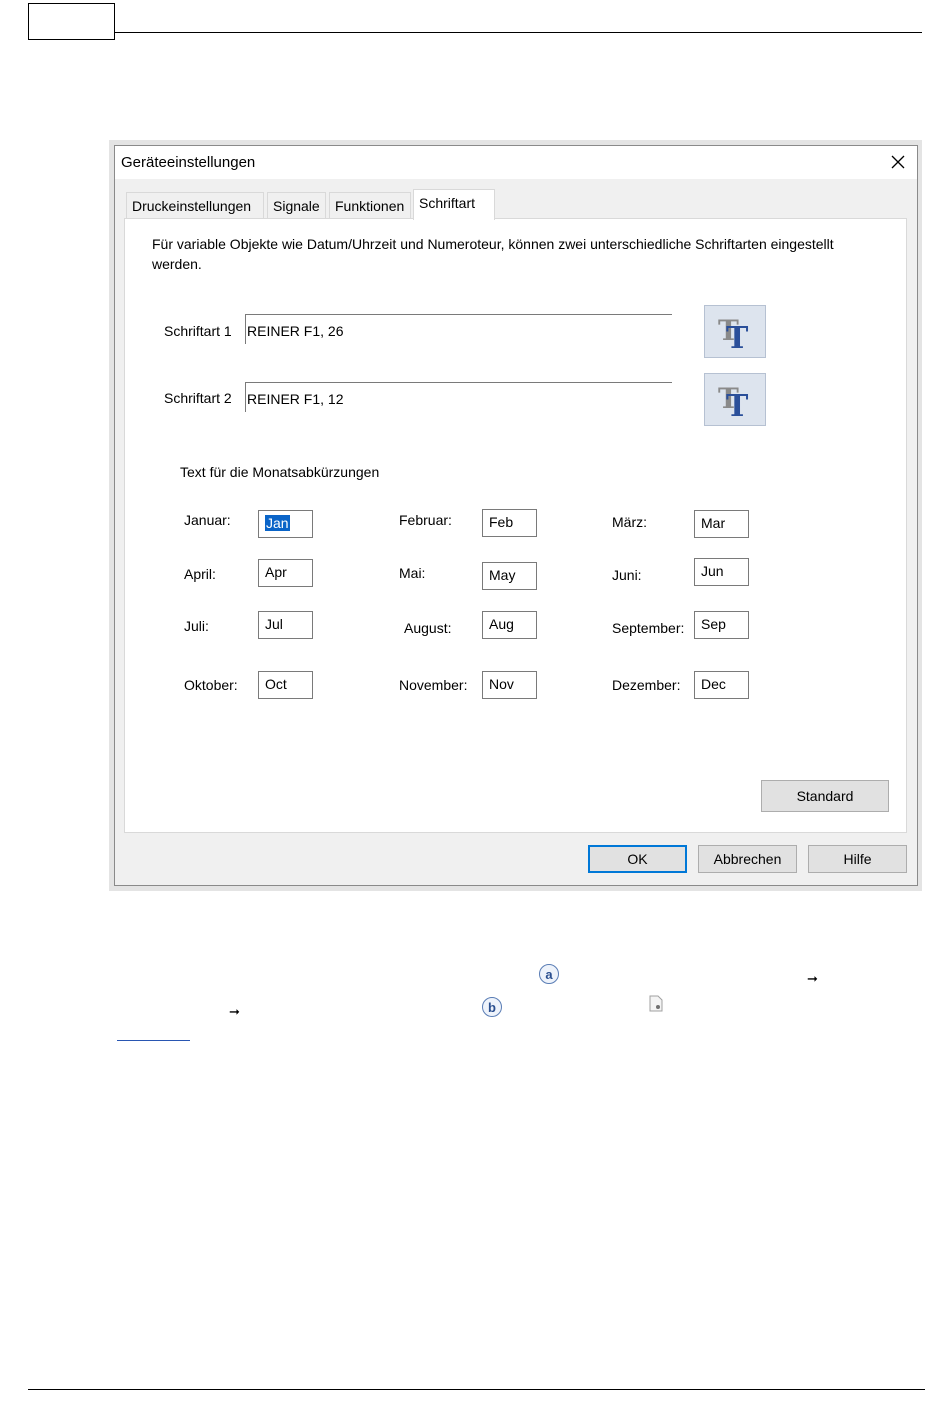 The image size is (950, 1409). What do you see at coordinates (825, 796) in the screenshot?
I see `standard-button: Standard` at bounding box center [825, 796].